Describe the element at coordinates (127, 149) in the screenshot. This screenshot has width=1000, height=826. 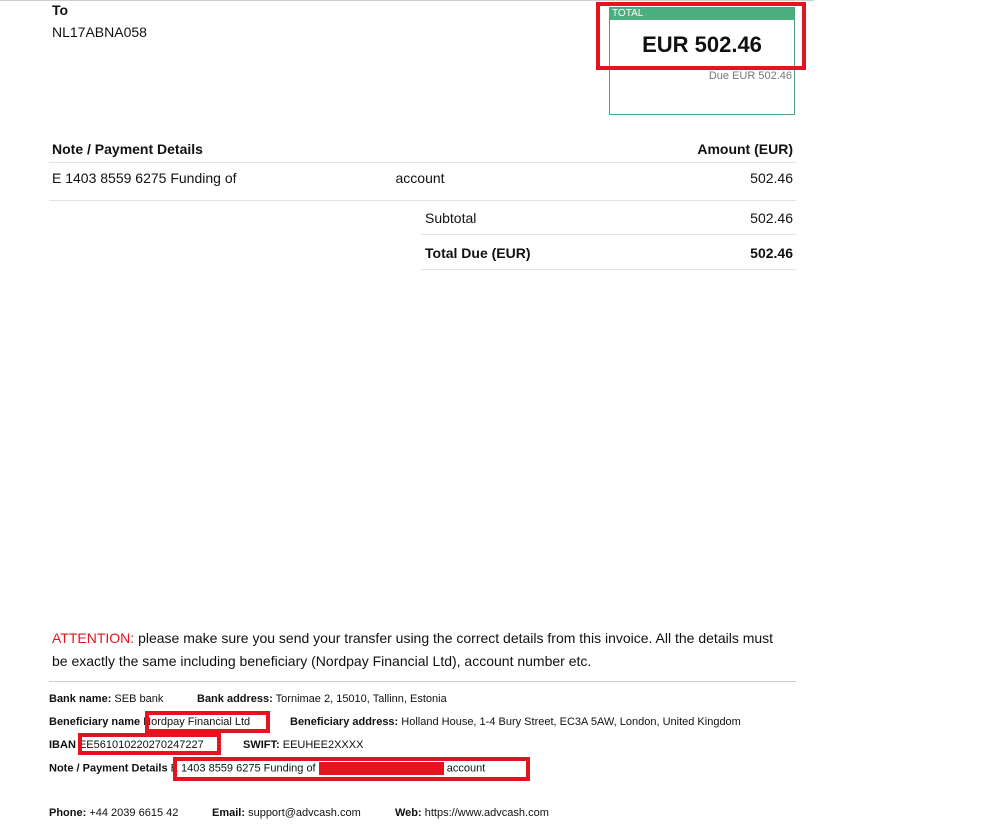
I see `note-column-header: Note / Payment Details` at that location.